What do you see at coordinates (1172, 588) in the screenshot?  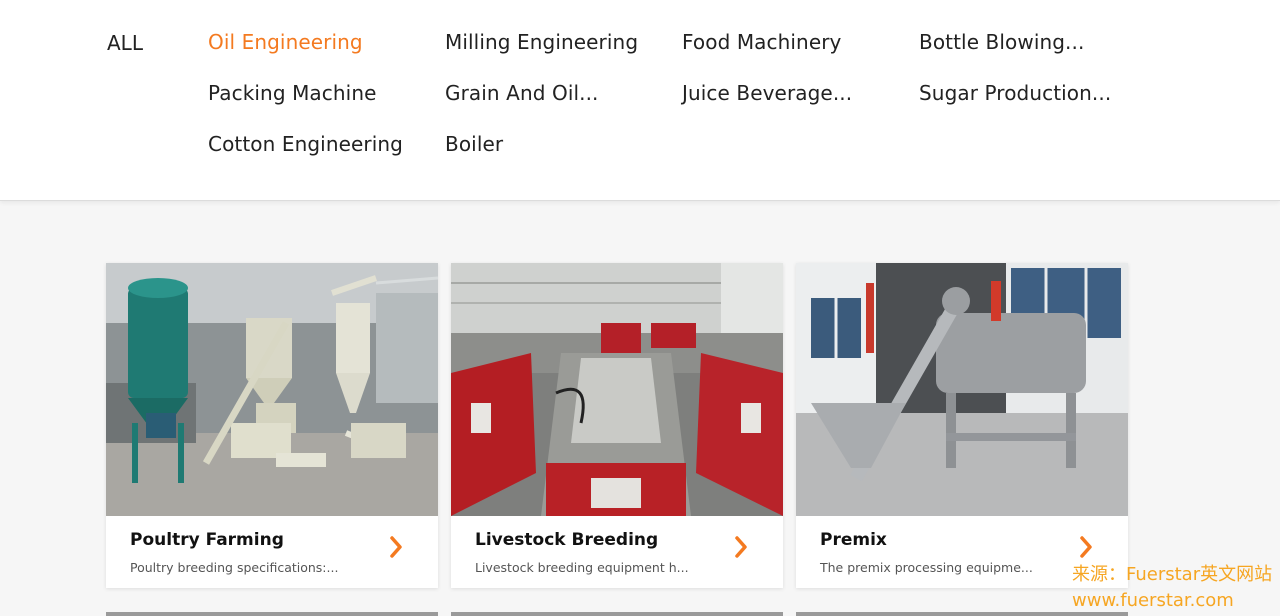 I see `source-watermark: 来源：Fuerstar英文网站 www.fuerstar.com` at bounding box center [1172, 588].